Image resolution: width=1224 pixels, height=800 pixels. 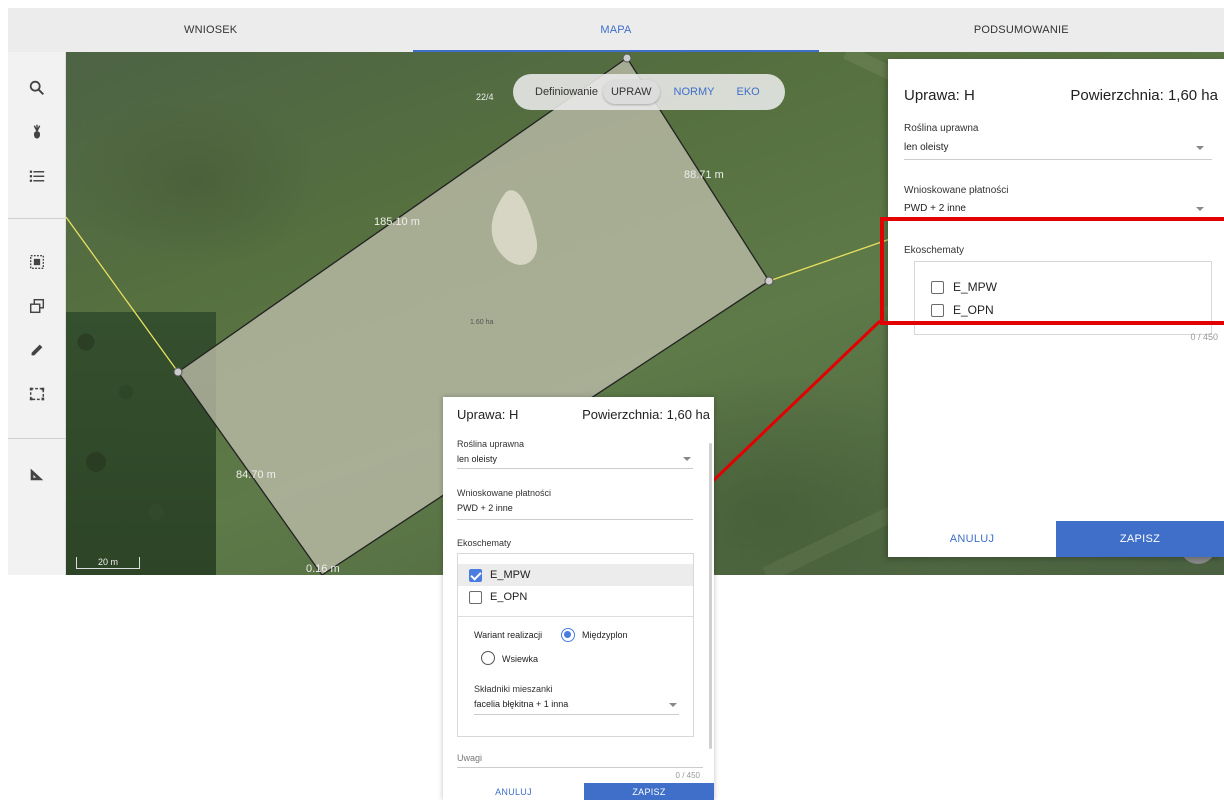 What do you see at coordinates (323, 569) in the screenshot?
I see `measurement-bottom: 0.16 m` at bounding box center [323, 569].